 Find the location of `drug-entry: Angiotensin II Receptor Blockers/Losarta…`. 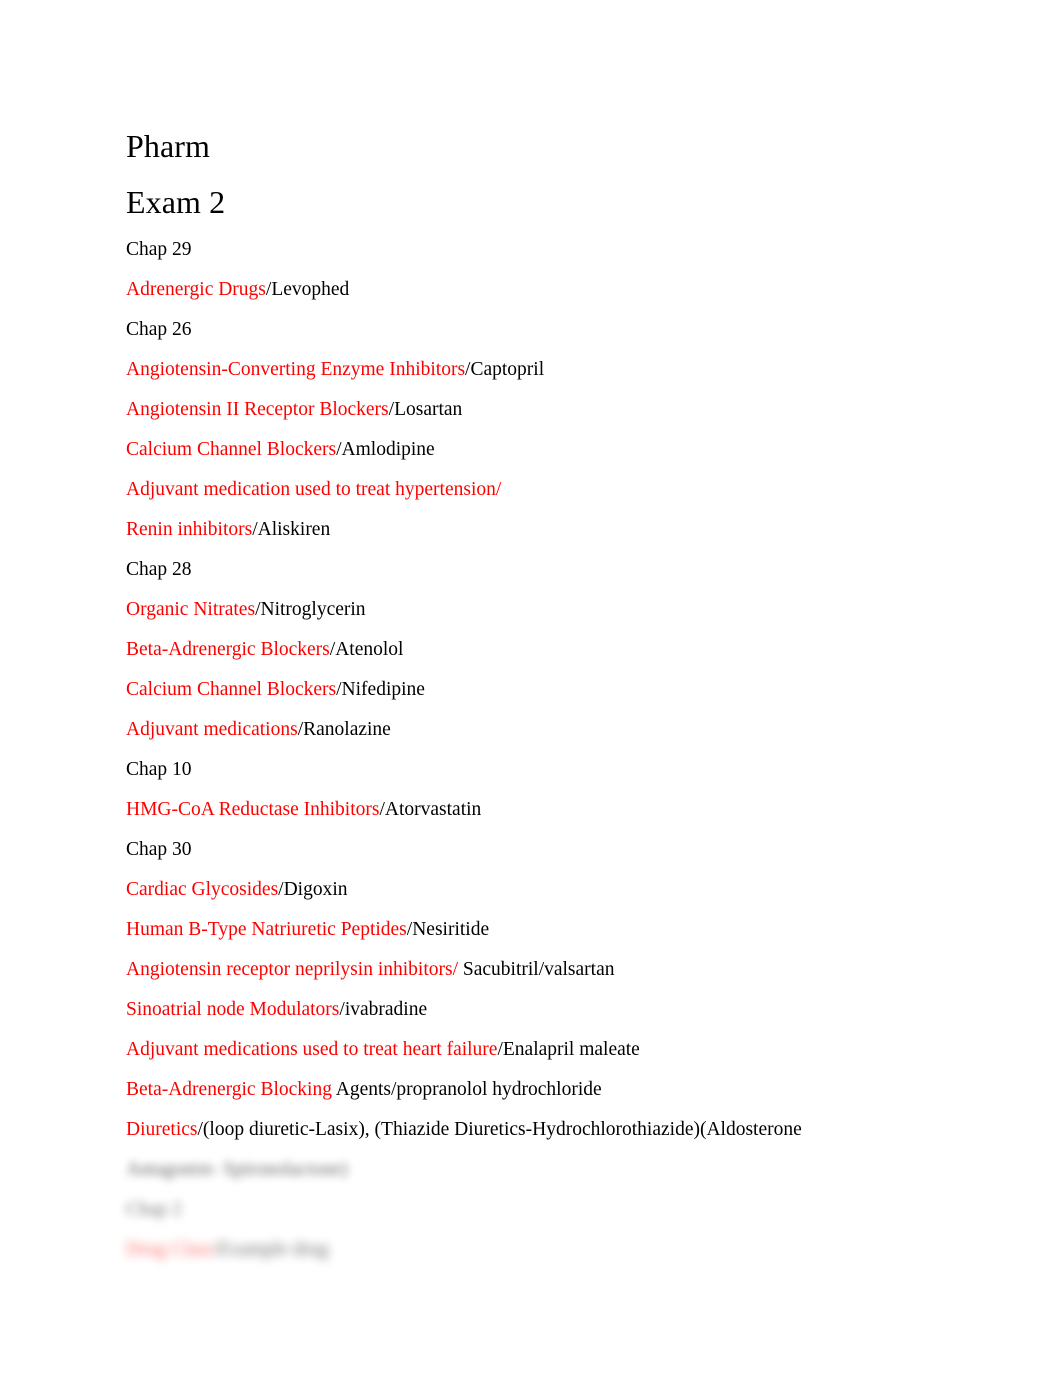

drug-entry: Angiotensin II Receptor Blockers/Losarta… is located at coordinates (516, 410).